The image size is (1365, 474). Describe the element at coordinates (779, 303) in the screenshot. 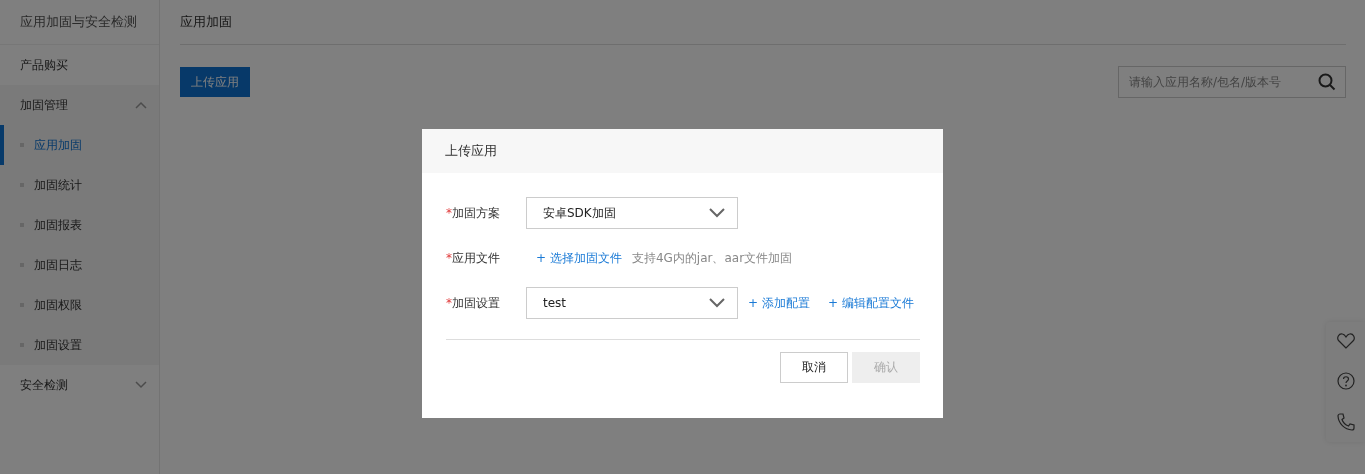

I see `link: + 添加配置` at that location.